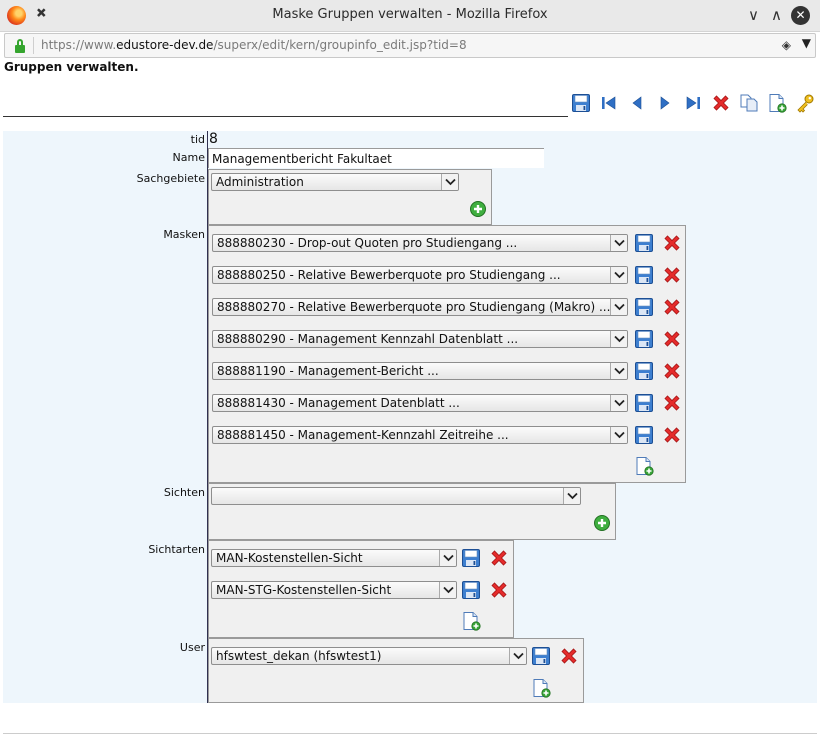 Image resolution: width=820 pixels, height=736 pixels. I want to click on user-select: hfswtest_dekan (hfswtest1), so click(369, 656).